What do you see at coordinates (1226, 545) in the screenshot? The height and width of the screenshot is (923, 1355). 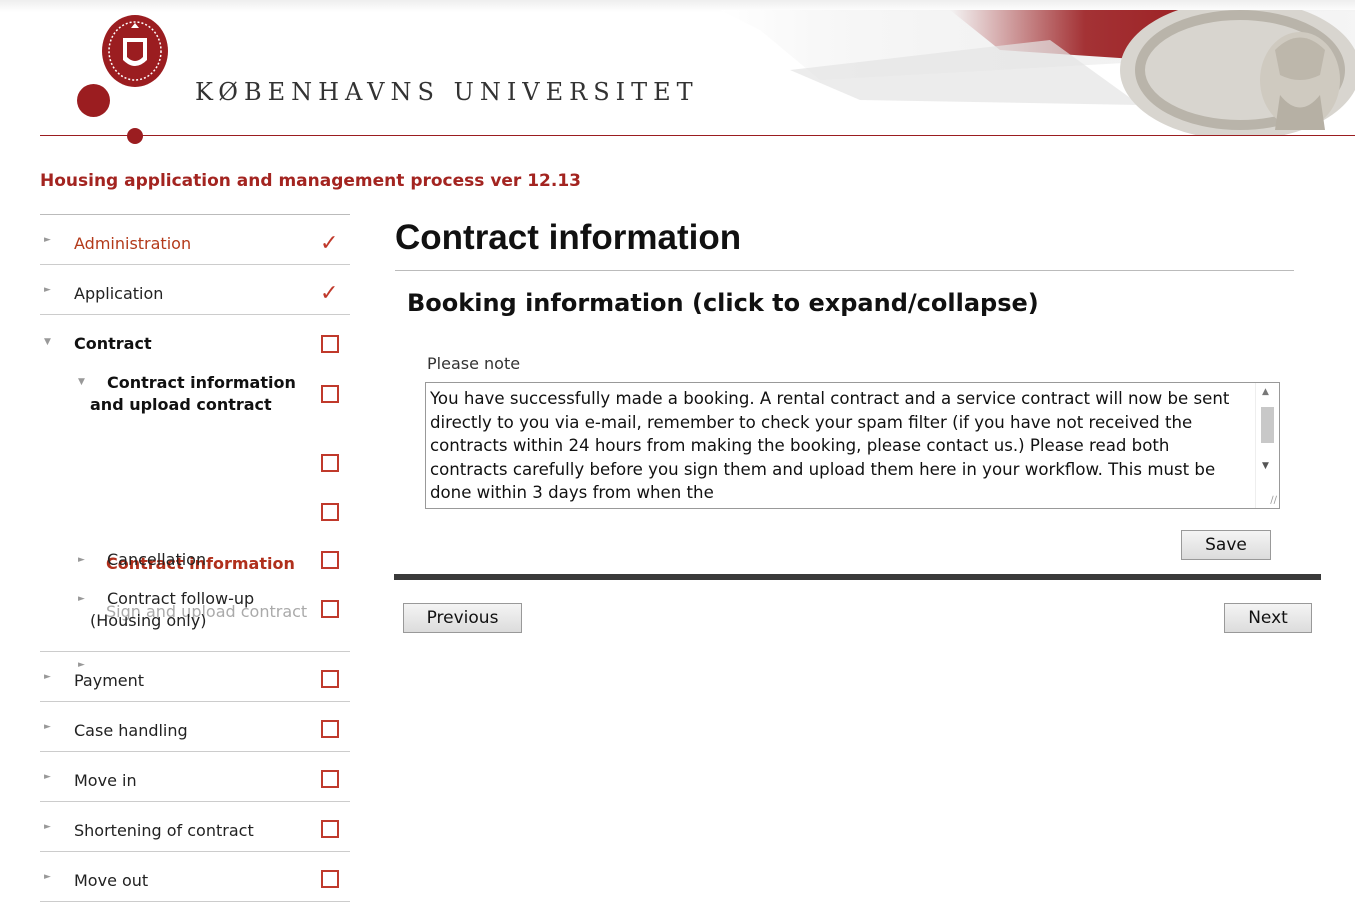 I see `save-button: Save` at bounding box center [1226, 545].